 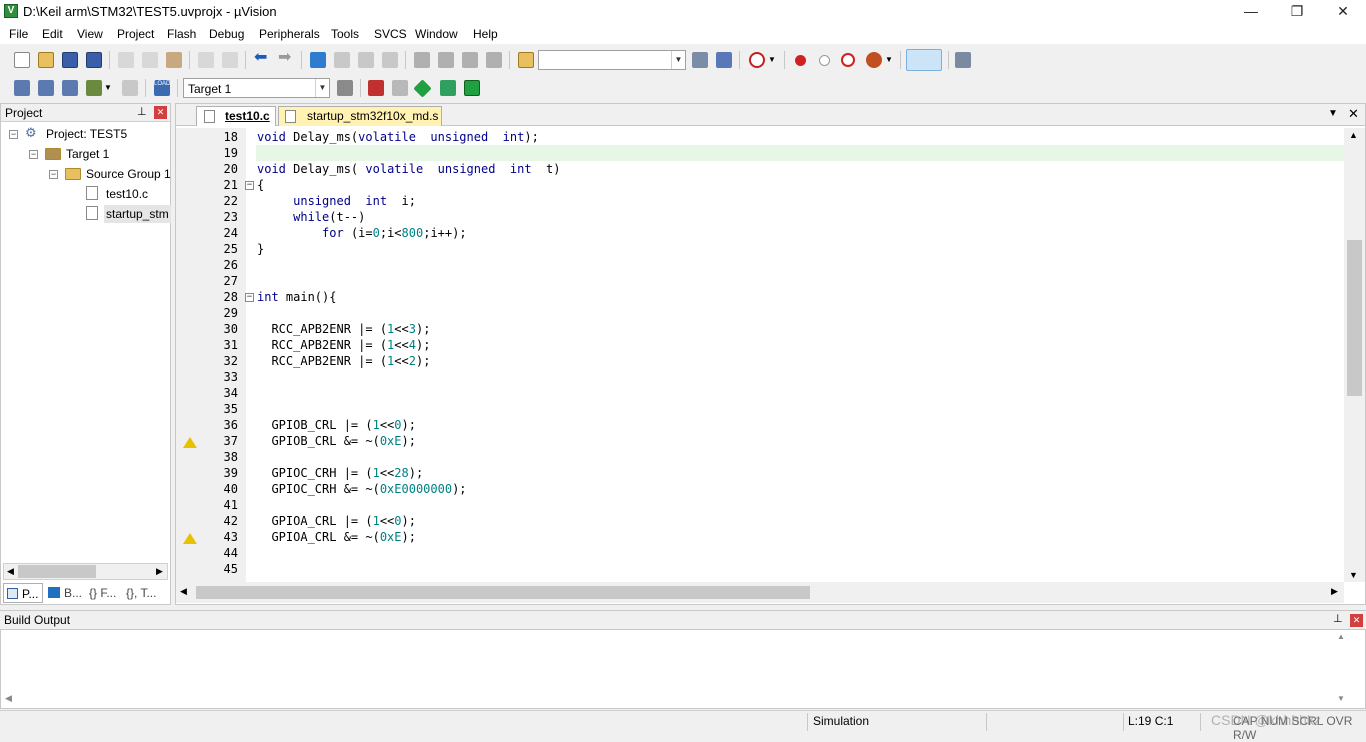 I want to click on code-line: while(t--), so click(x=311, y=217).